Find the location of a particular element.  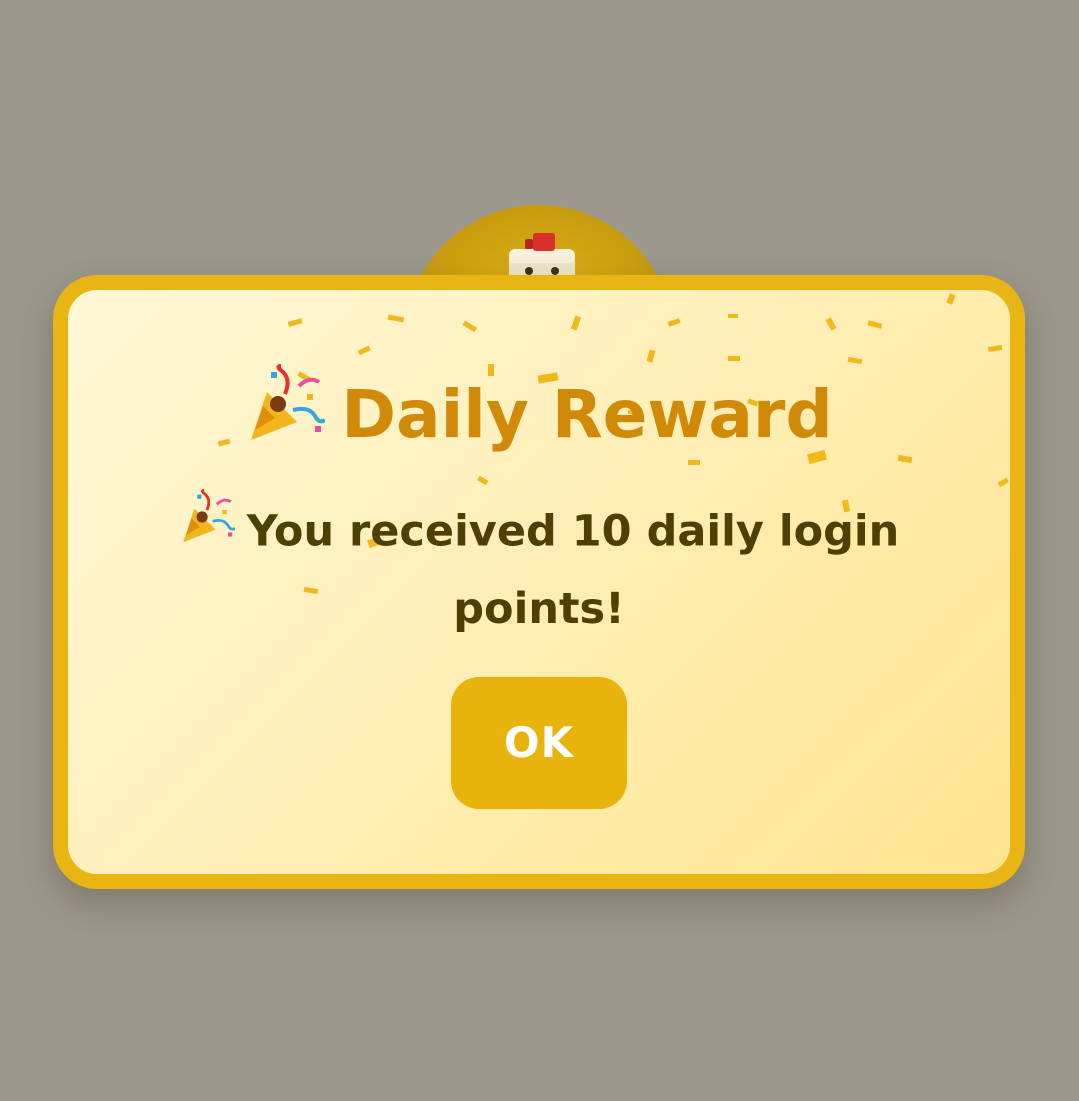

ok-button: OK is located at coordinates (539, 743).